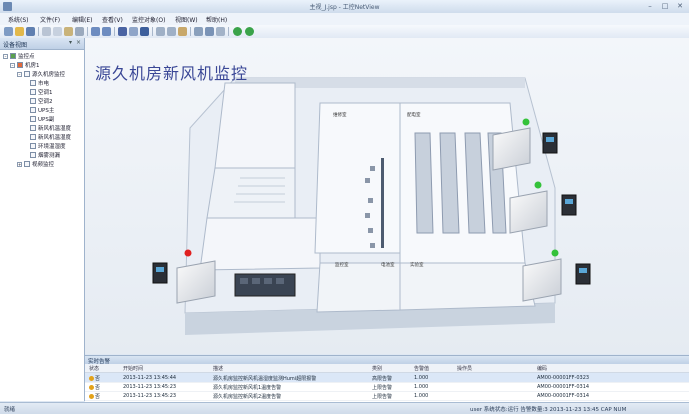  I want to click on tree-node-device: 环境温湿度, so click(48, 146).